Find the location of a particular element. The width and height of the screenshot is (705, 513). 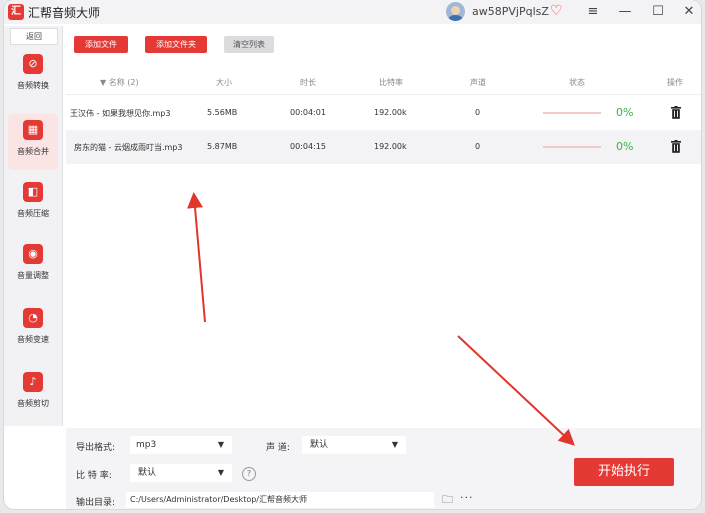

sidebar-item-label: 音频压缩 is located at coordinates (33, 213).